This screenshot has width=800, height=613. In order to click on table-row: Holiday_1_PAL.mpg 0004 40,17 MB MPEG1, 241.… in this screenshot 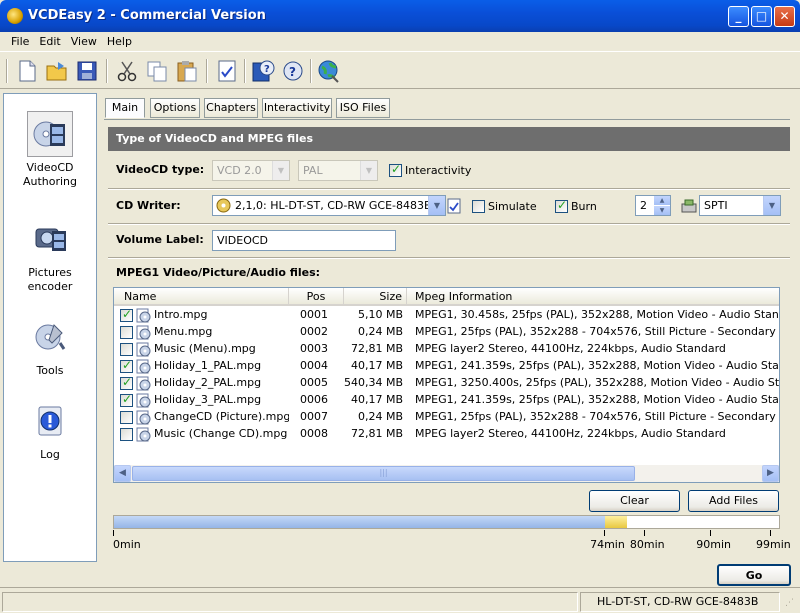, I will do `click(446, 366)`.